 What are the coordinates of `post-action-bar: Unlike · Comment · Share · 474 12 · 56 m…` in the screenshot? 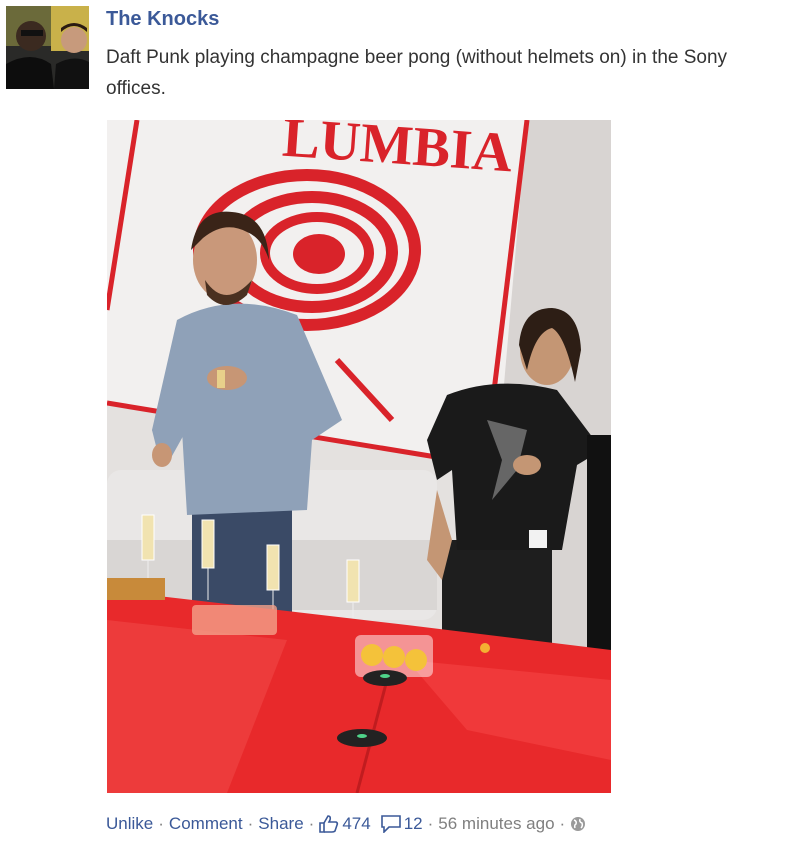 It's located at (346, 824).